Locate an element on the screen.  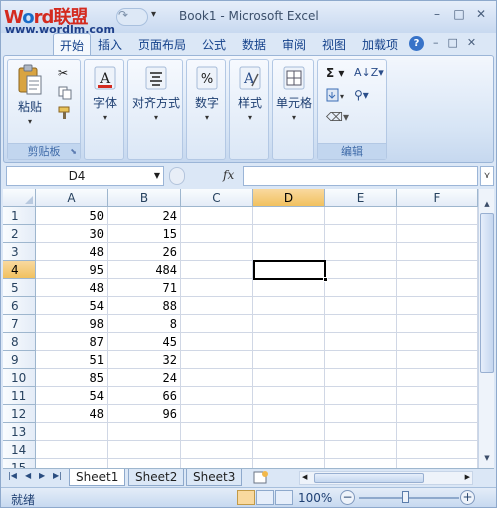
vertical-scrollbar: ▲ ▼ is located at coordinates (486, 328).